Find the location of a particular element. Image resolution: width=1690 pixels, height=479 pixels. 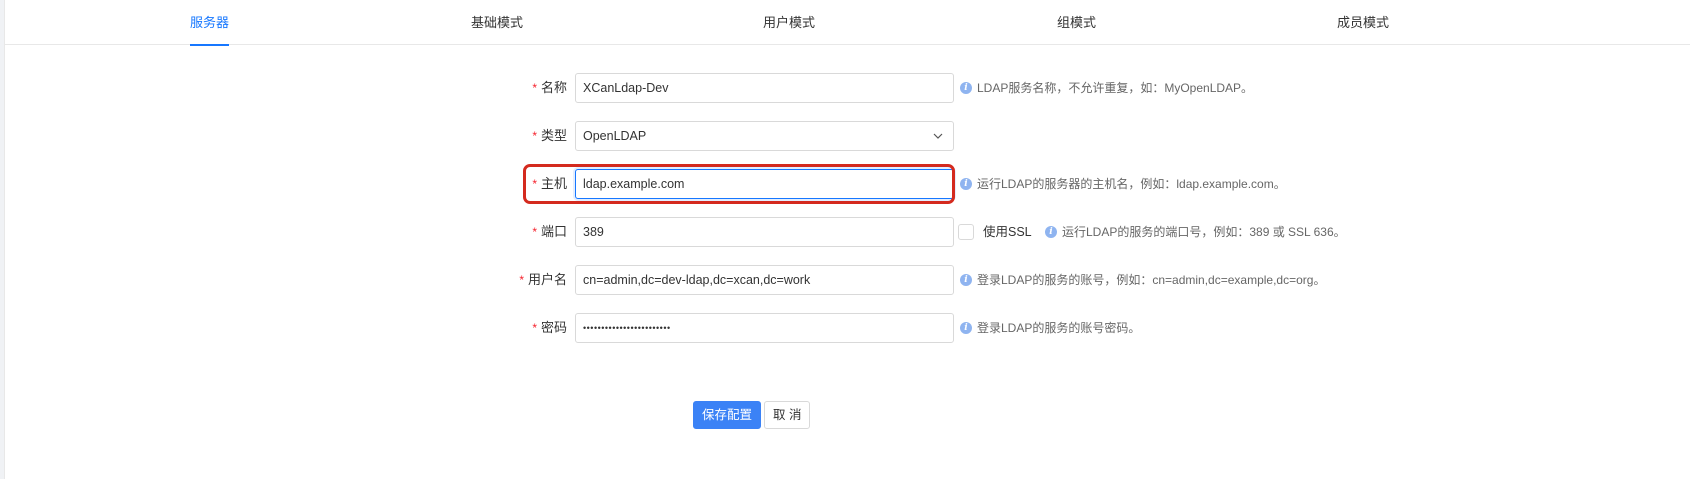

form-row-type: * 类型 OpenLDAP is located at coordinates (847, 136).